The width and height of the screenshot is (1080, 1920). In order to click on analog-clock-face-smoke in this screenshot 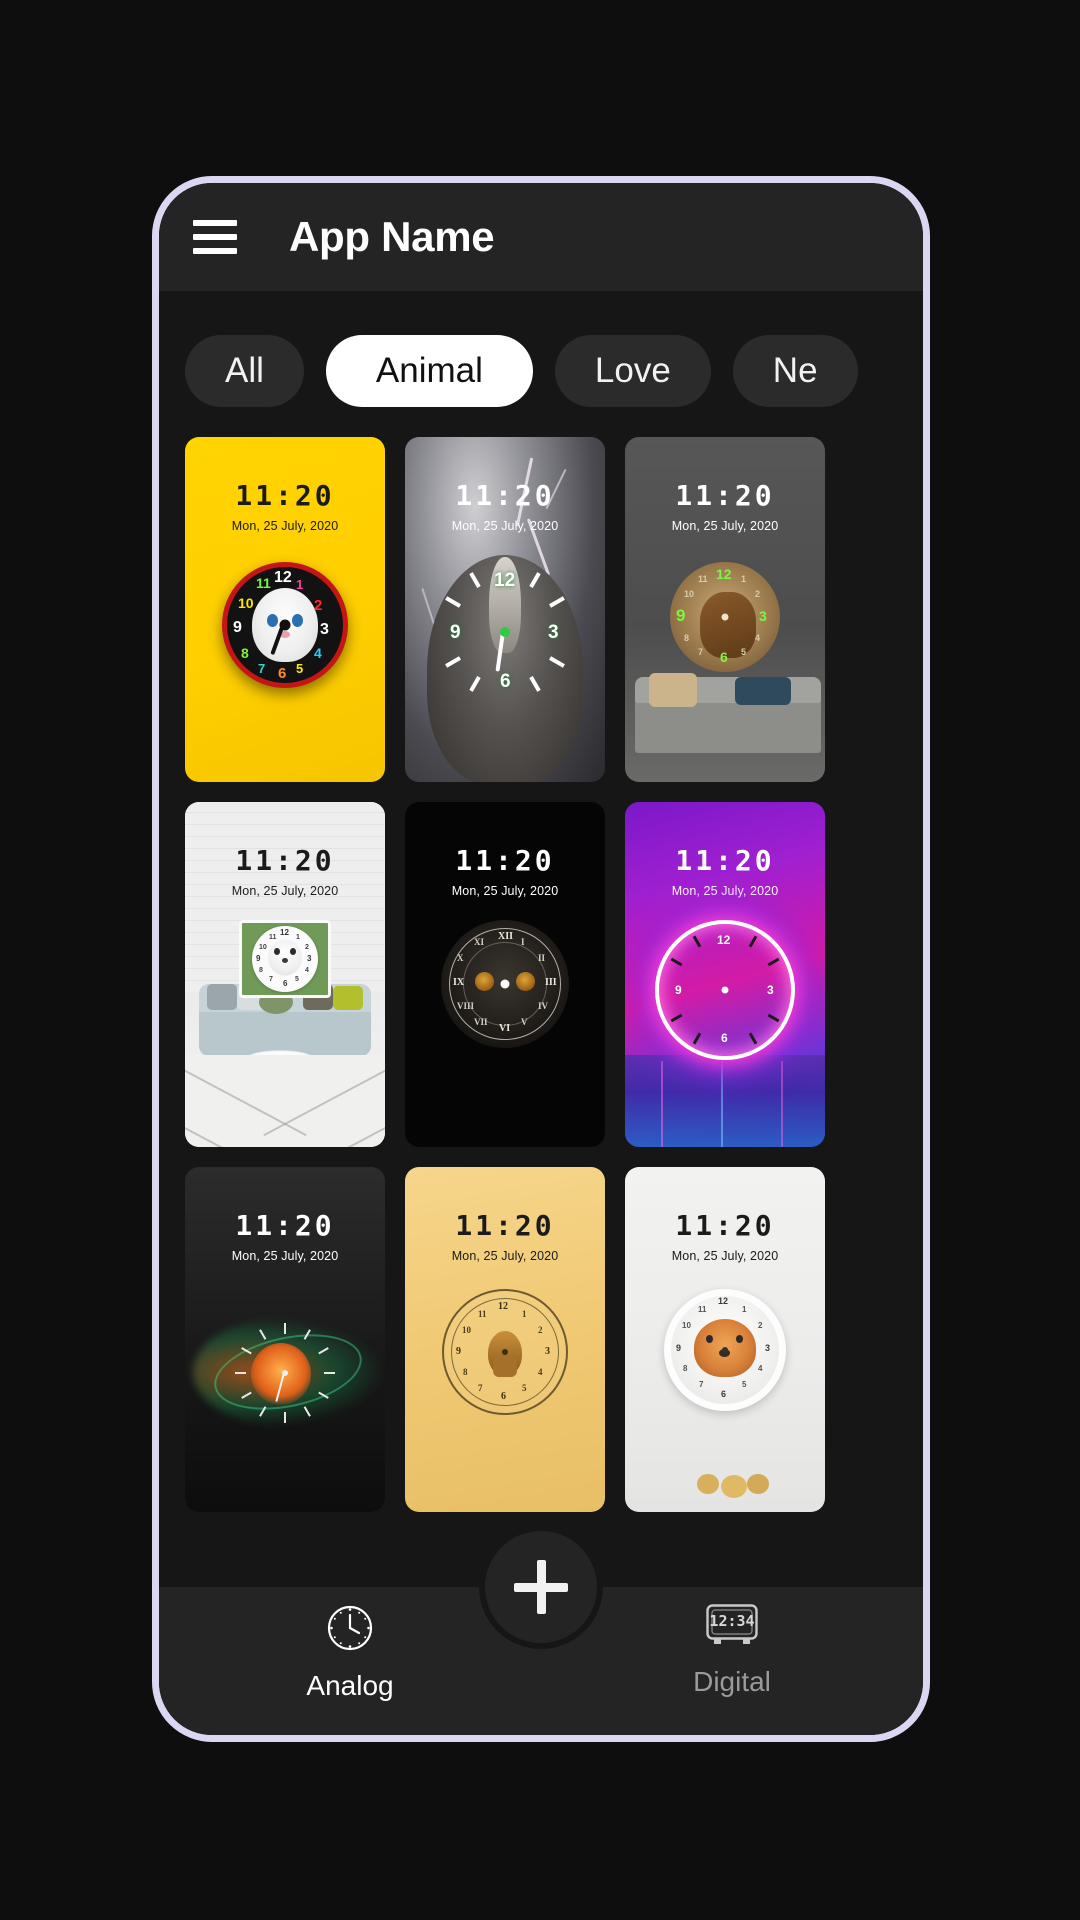, I will do `click(285, 1373)`.